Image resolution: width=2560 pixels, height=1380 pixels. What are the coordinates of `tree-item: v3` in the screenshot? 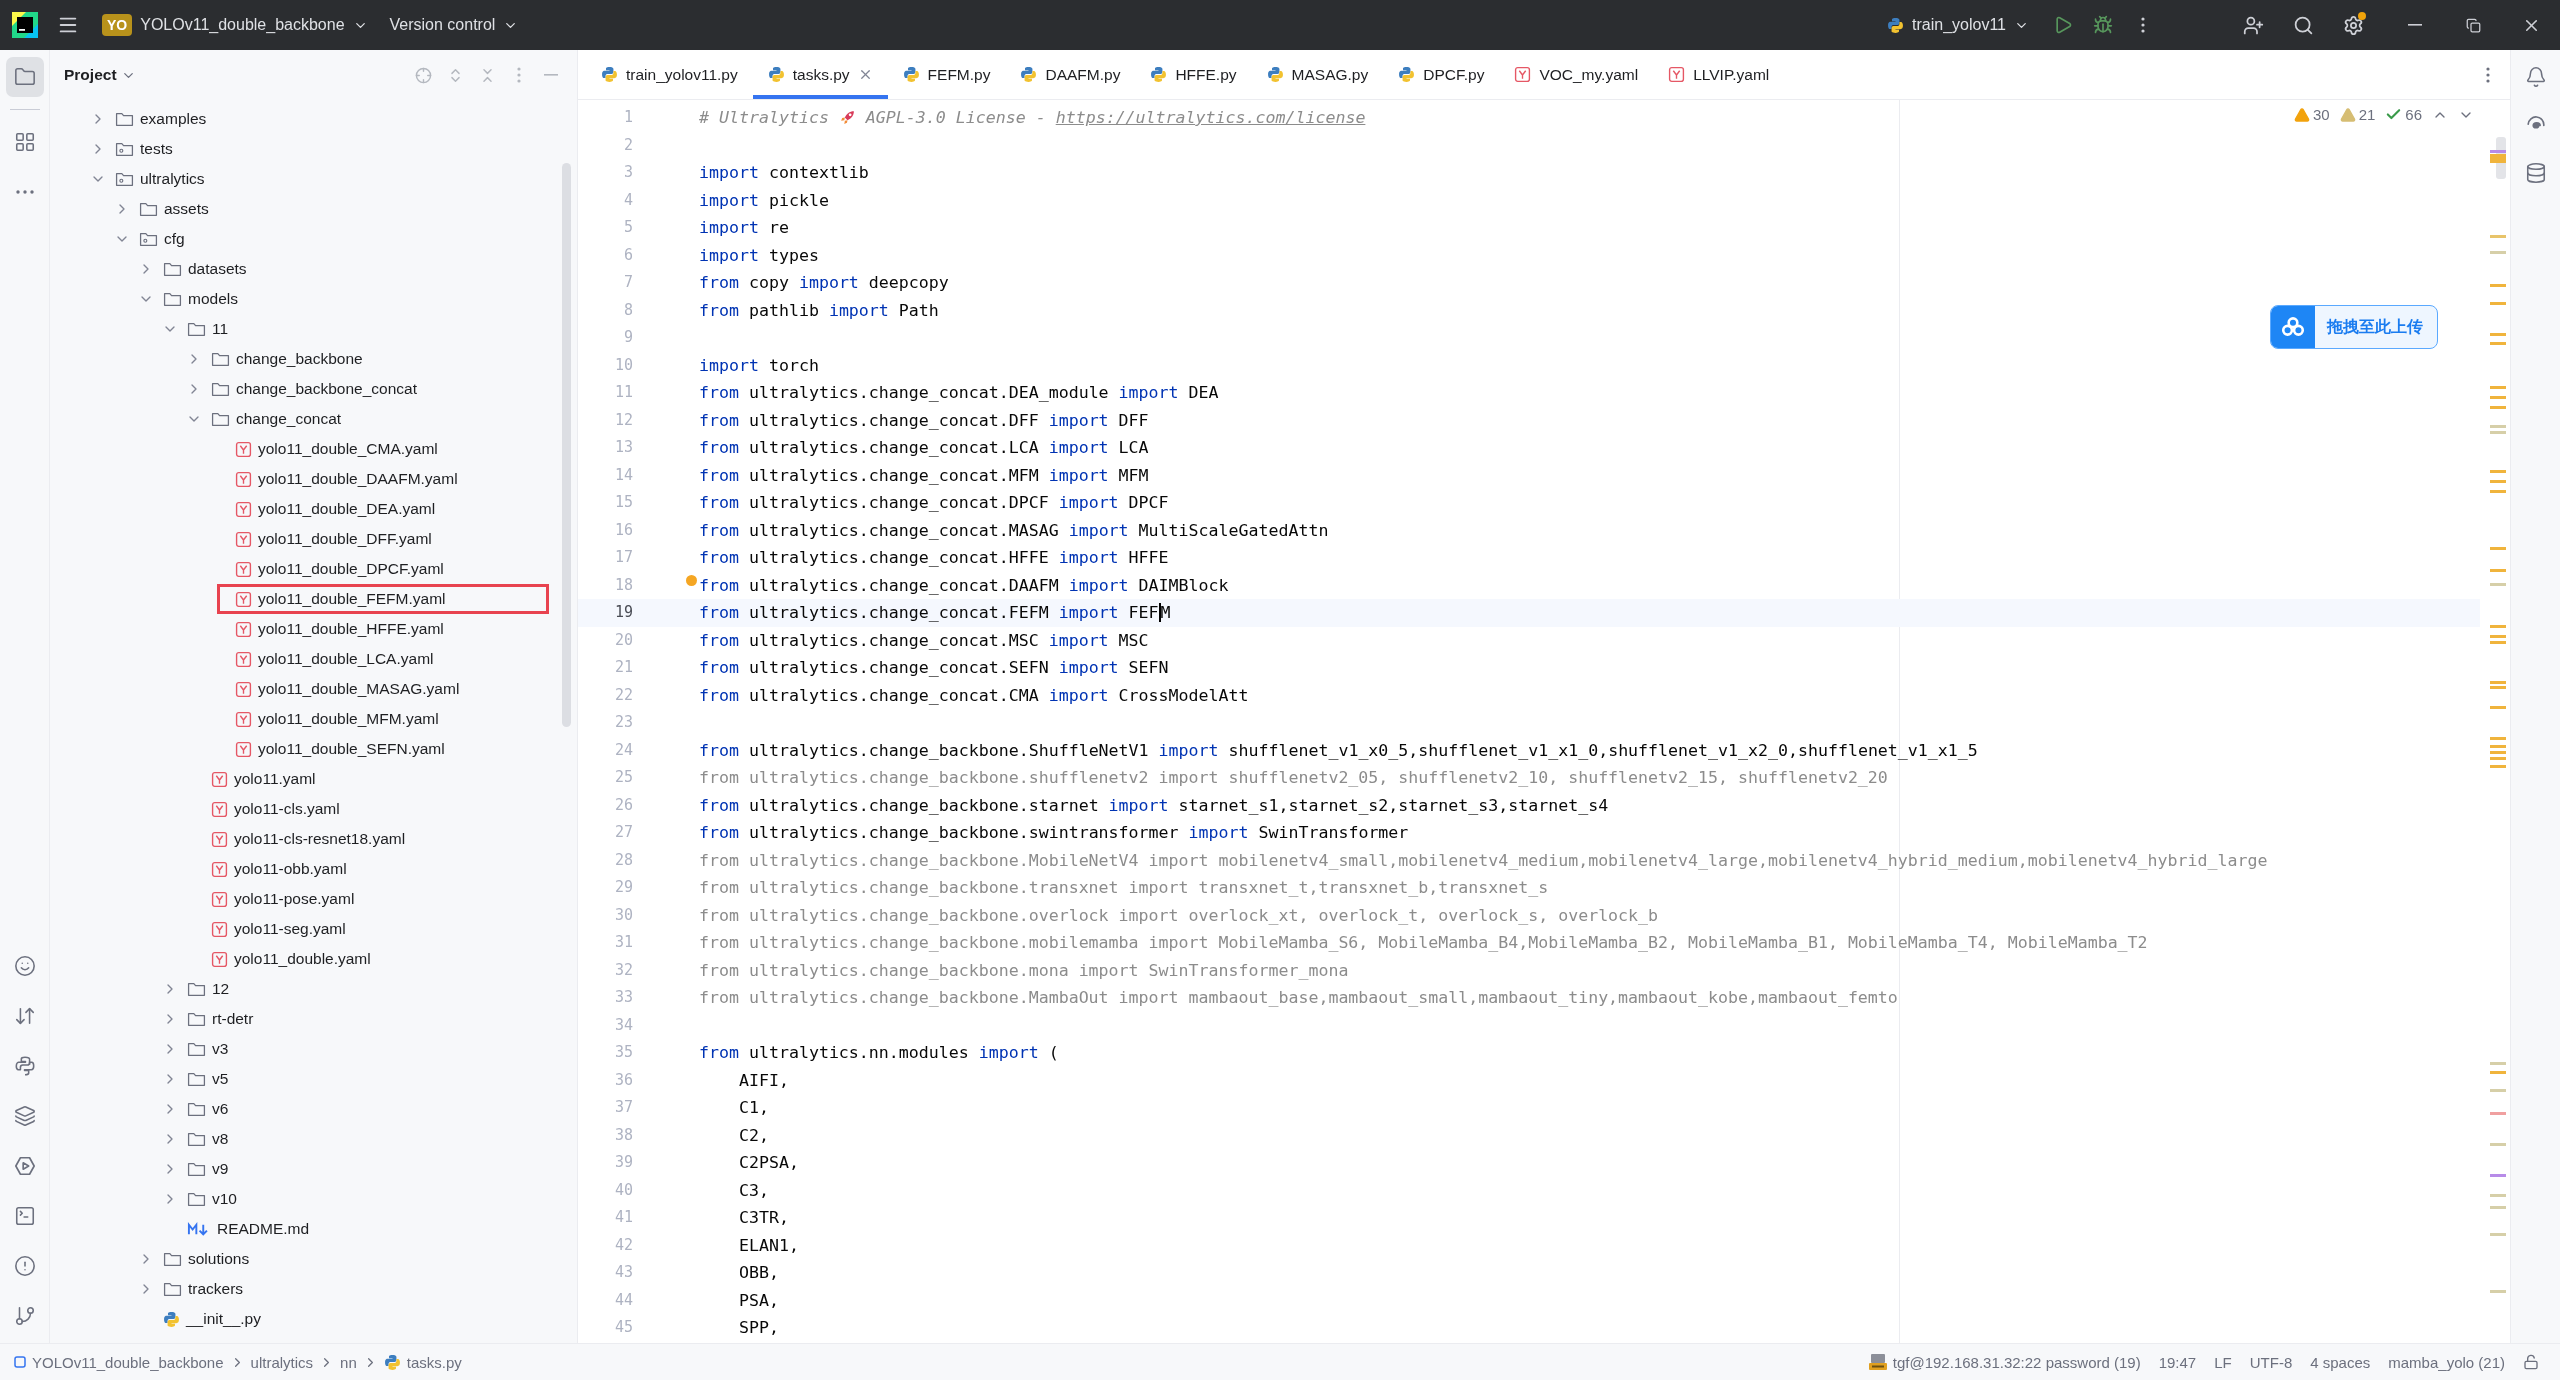 It's located at (313, 1049).